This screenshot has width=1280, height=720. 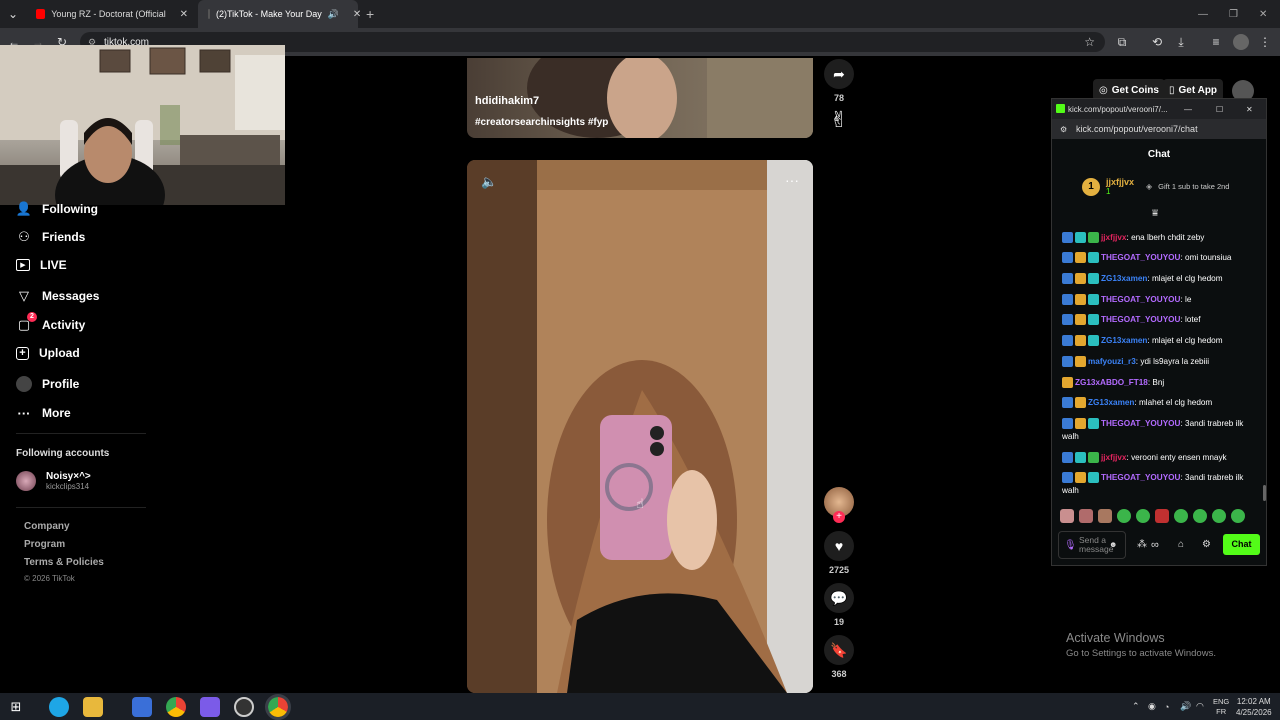 I want to click on file-explorer-icon, so click(x=93, y=706).